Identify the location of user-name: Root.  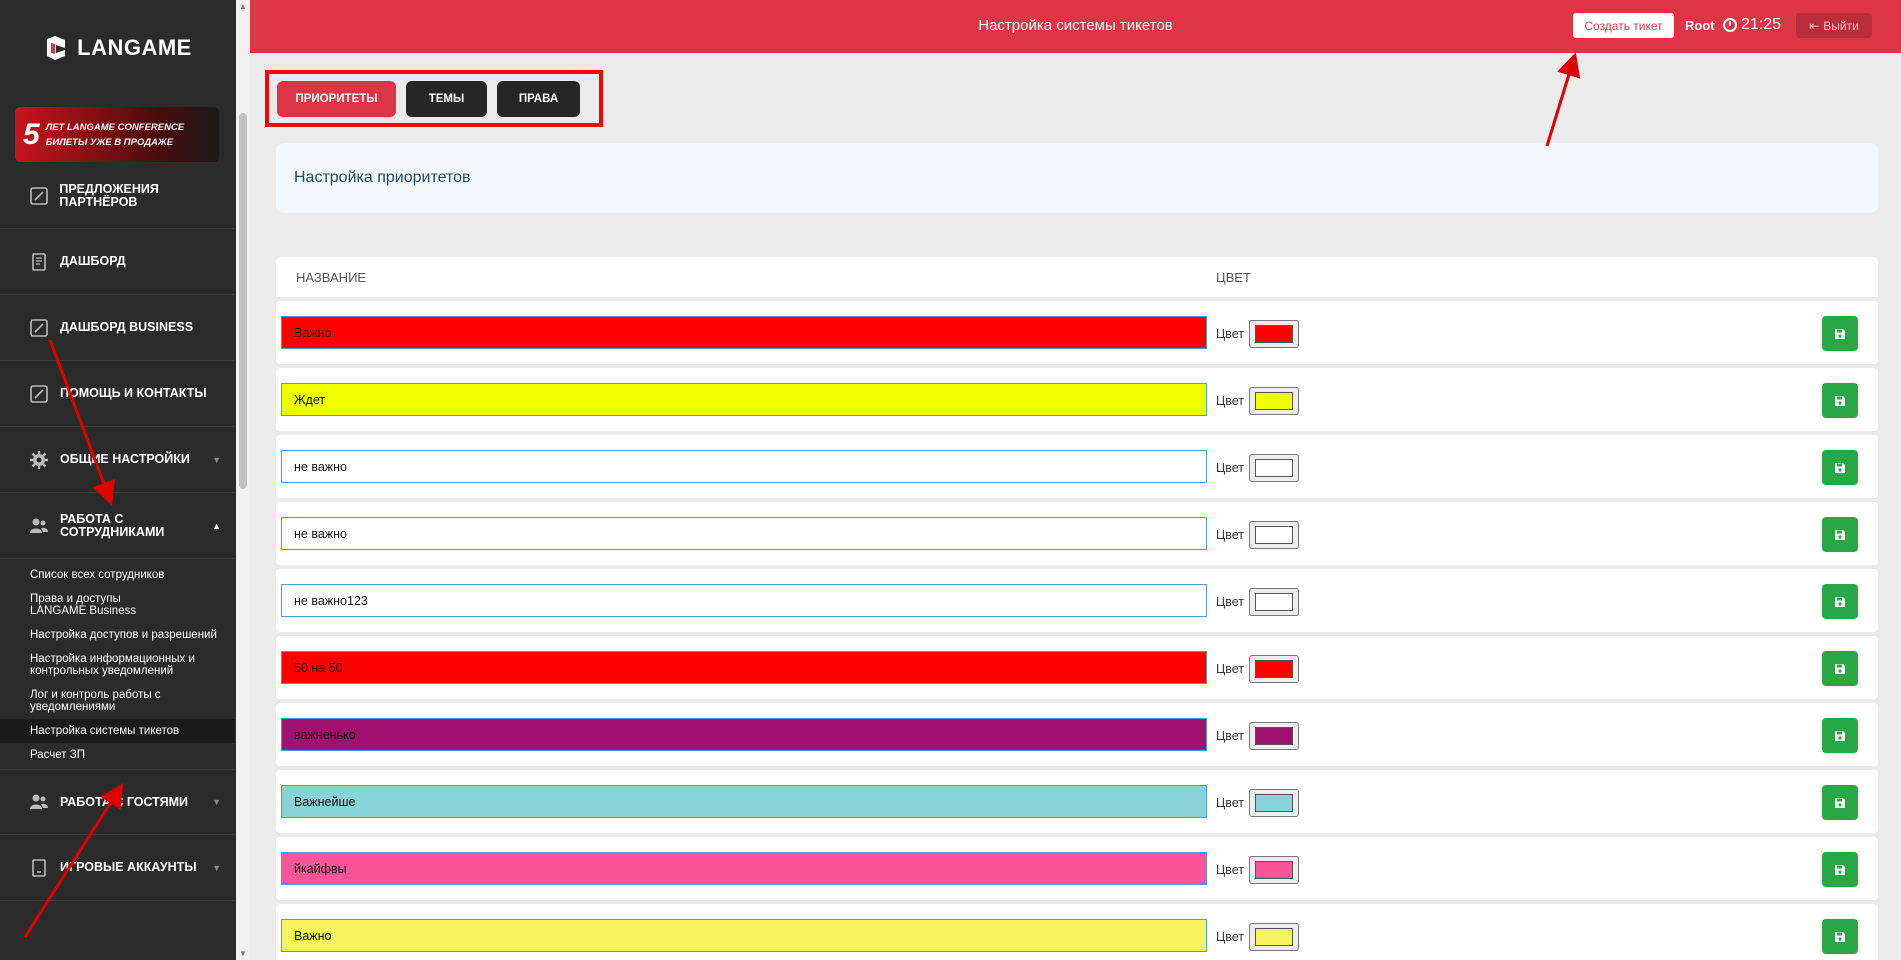
(1700, 25).